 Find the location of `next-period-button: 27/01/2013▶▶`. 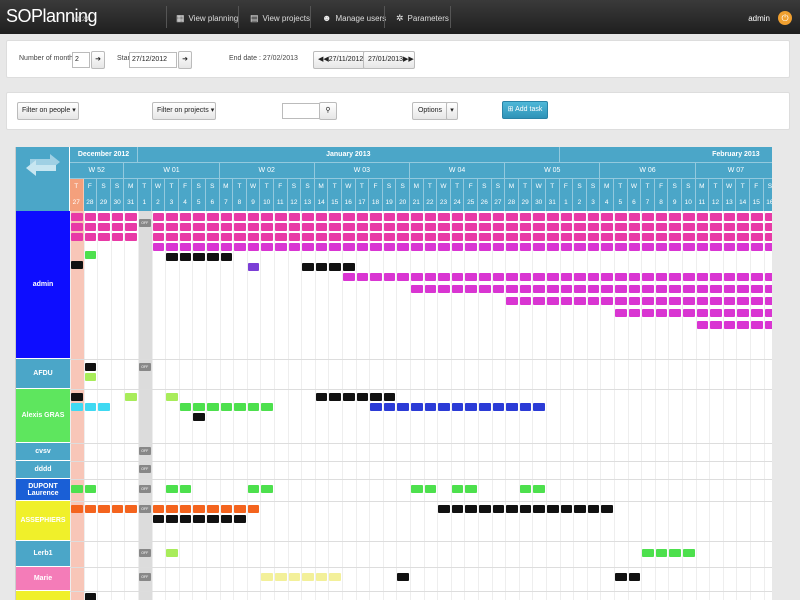

next-period-button: 27/01/2013▶▶ is located at coordinates (389, 60).